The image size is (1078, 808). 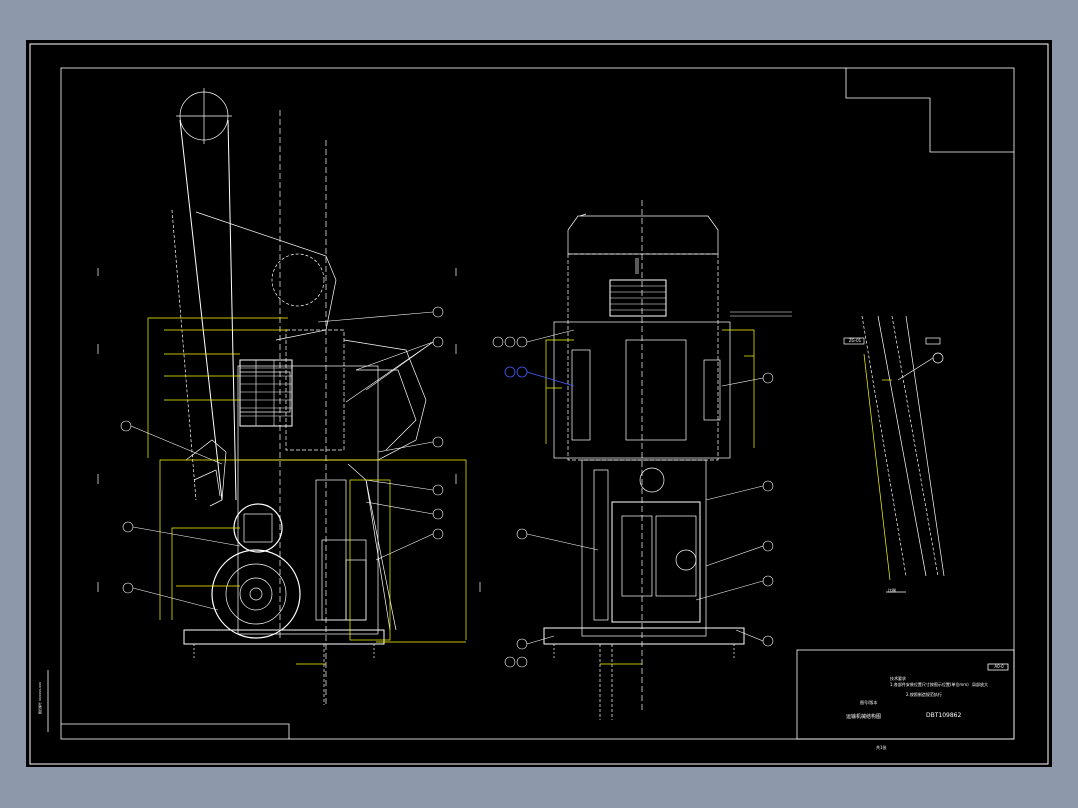 What do you see at coordinates (40, 698) in the screenshot?
I see `margin-vertical-text: 图纸编号 XXXXXX-XXX` at bounding box center [40, 698].